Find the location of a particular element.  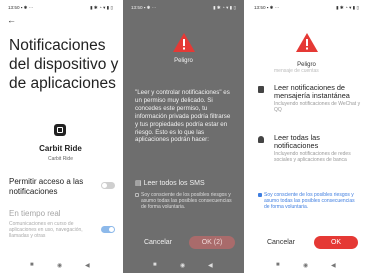

realtime-toggle is located at coordinates (108, 229).